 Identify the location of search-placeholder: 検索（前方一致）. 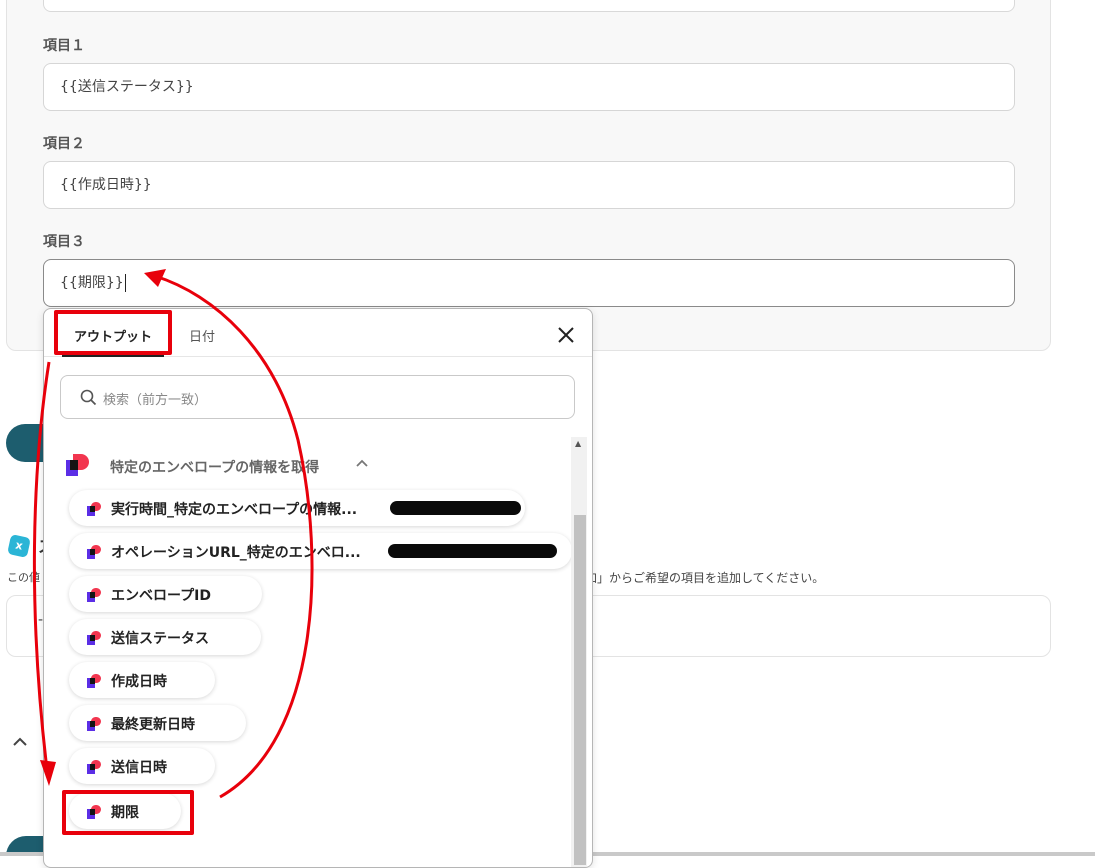
(155, 400).